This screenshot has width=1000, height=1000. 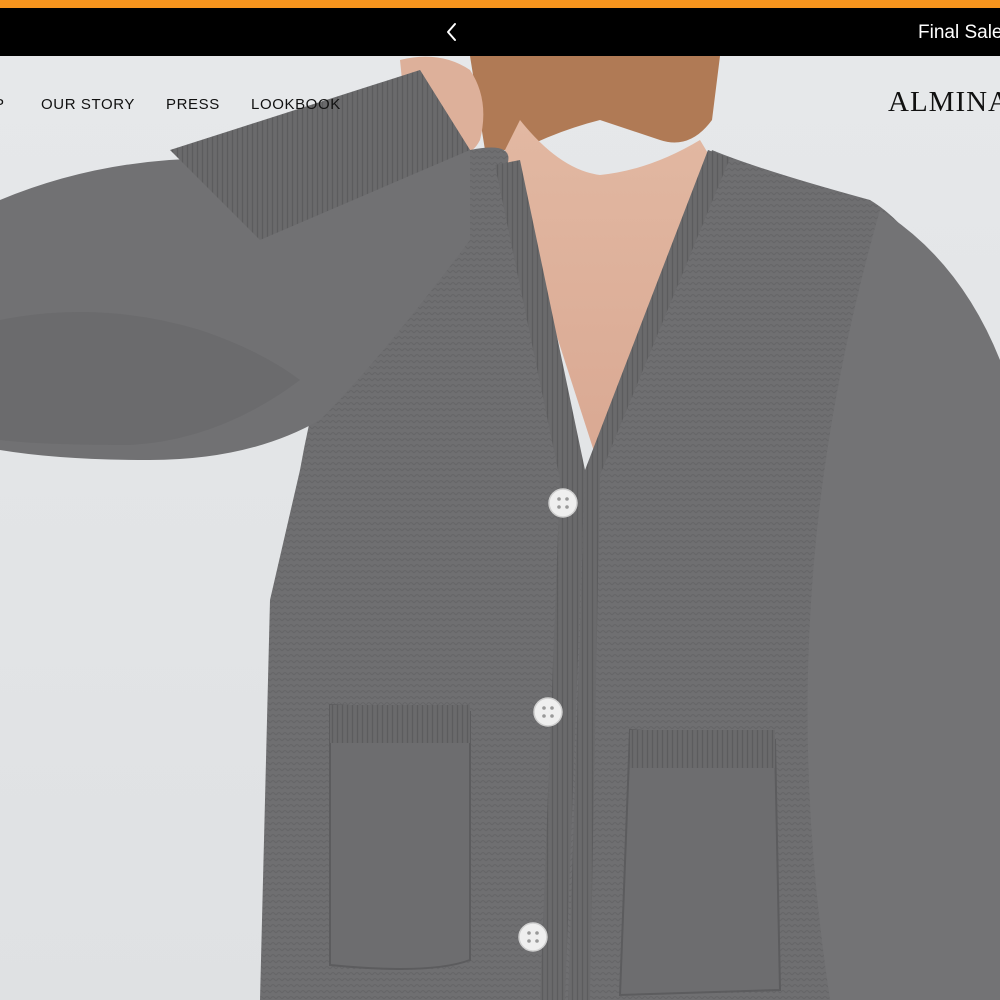 What do you see at coordinates (500, 4) in the screenshot?
I see `top-accent-strip` at bounding box center [500, 4].